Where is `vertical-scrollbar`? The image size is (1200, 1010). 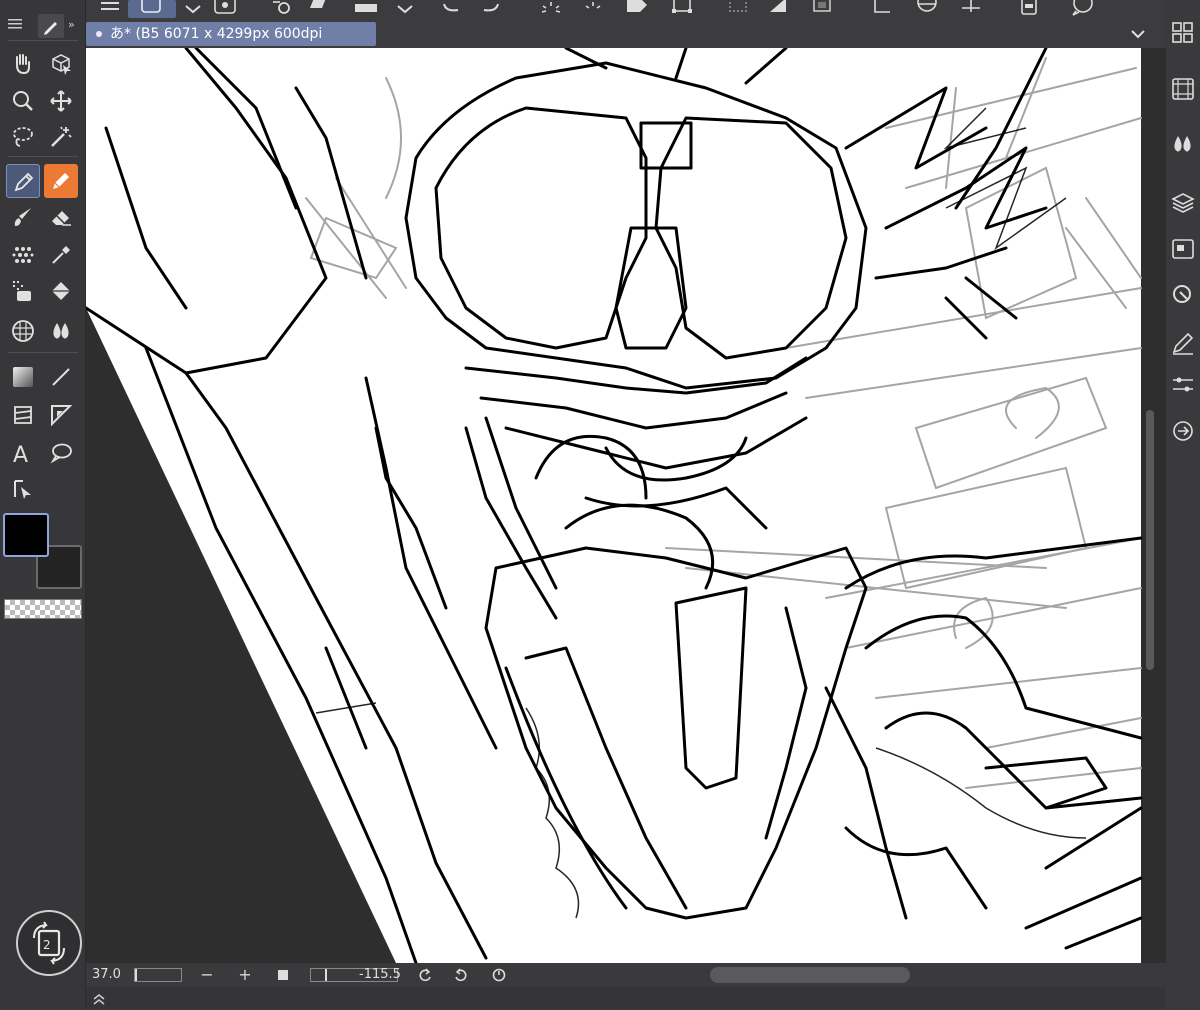
vertical-scrollbar is located at coordinates (1150, 540).